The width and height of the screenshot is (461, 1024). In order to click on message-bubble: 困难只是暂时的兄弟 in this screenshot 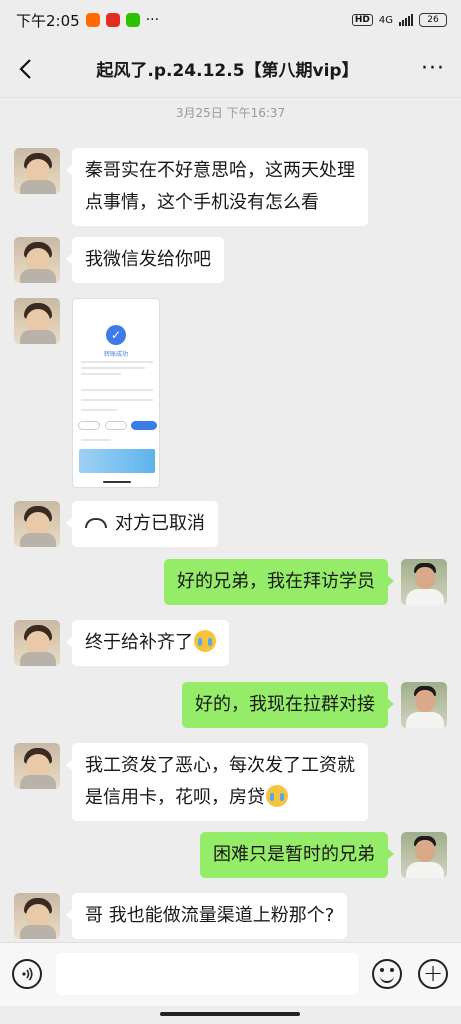, I will do `click(297, 855)`.